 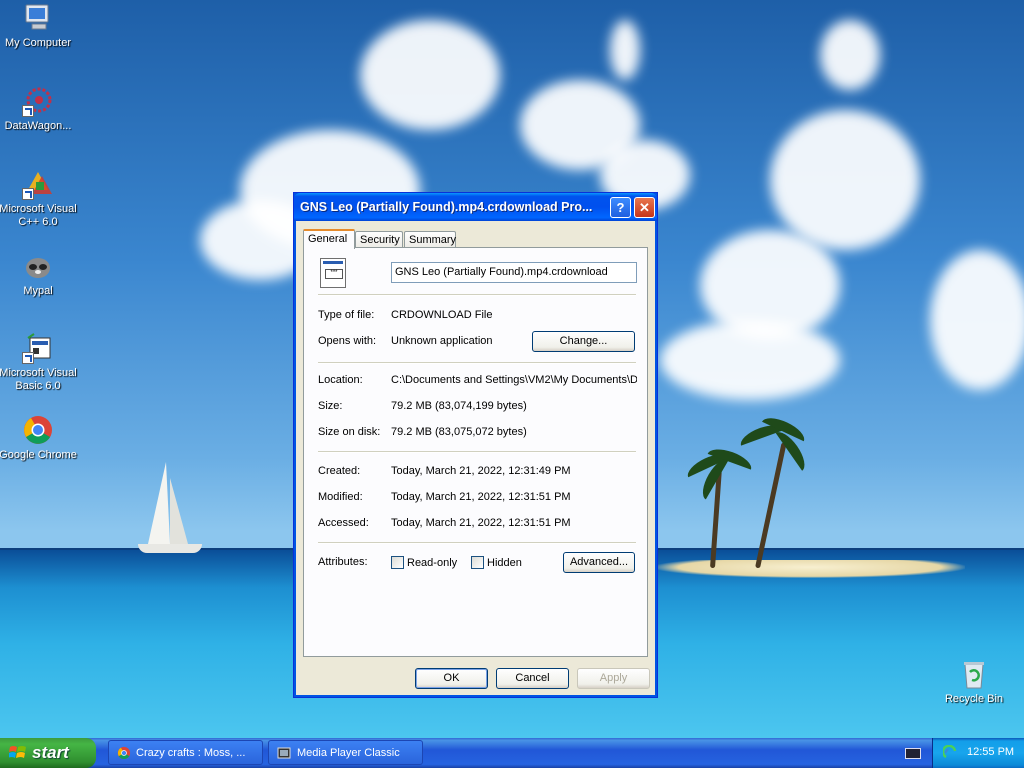 What do you see at coordinates (38, 43) in the screenshot?
I see `desktop-icon-label: My Computer` at bounding box center [38, 43].